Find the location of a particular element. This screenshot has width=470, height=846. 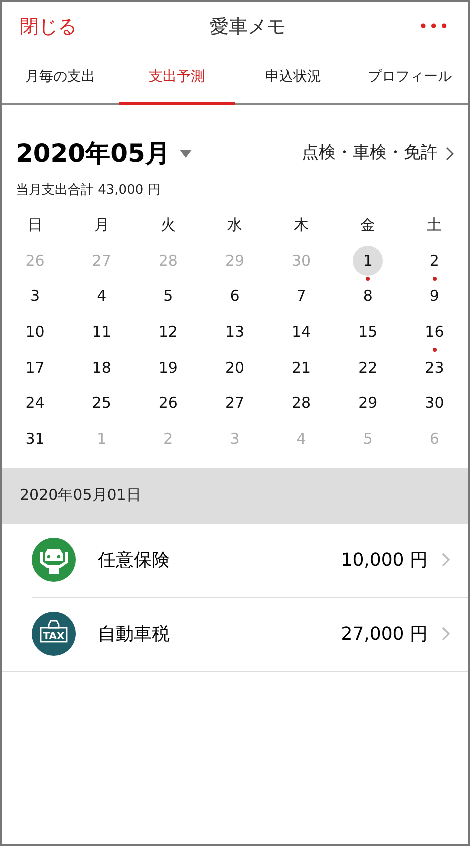

calendar-day: 31 is located at coordinates (35, 439).